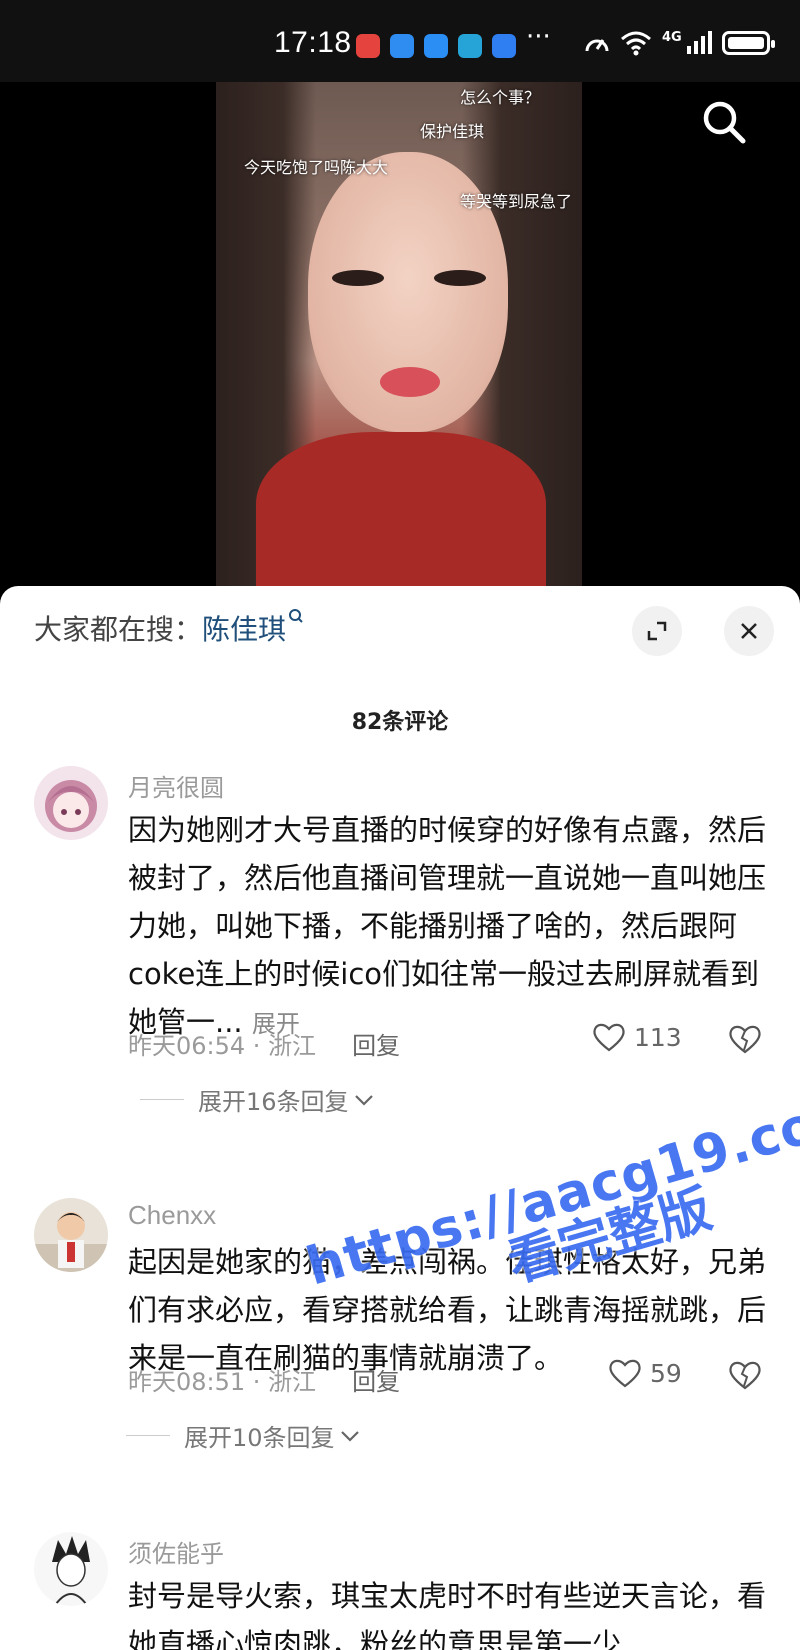 The image size is (800, 1650). I want to click on system-icons: 4G, so click(679, 42).